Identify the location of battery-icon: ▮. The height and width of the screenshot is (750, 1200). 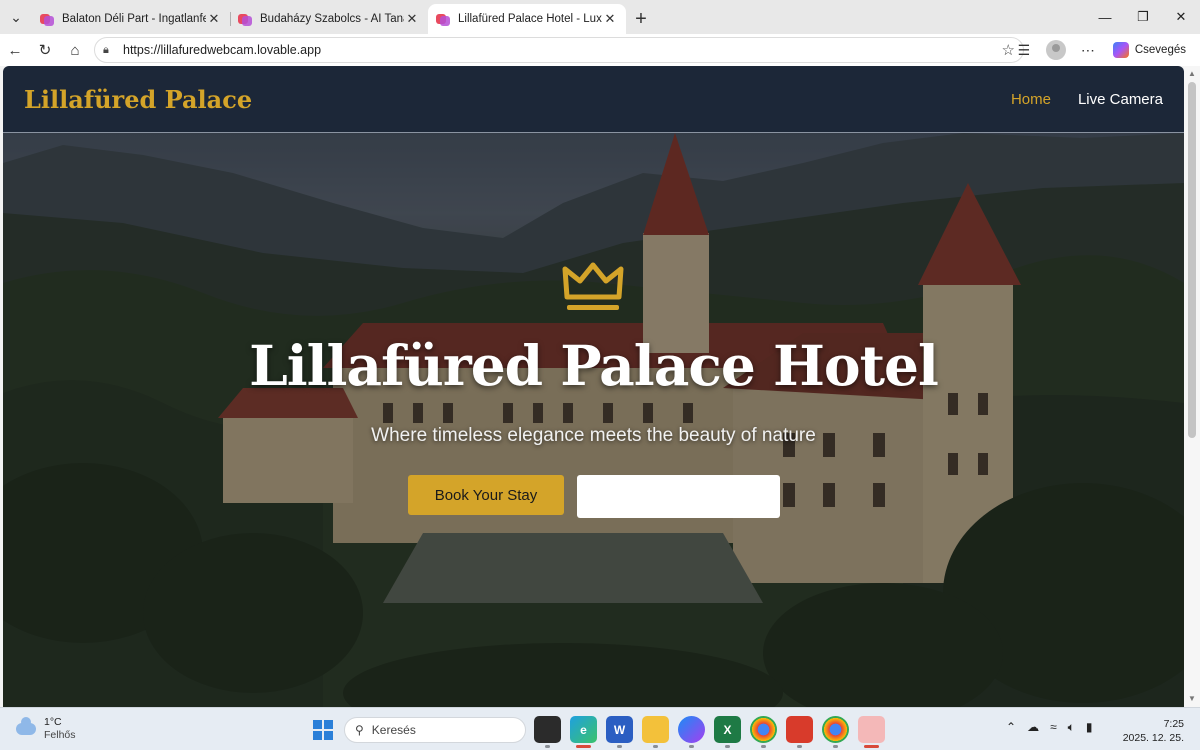
(1089, 727).